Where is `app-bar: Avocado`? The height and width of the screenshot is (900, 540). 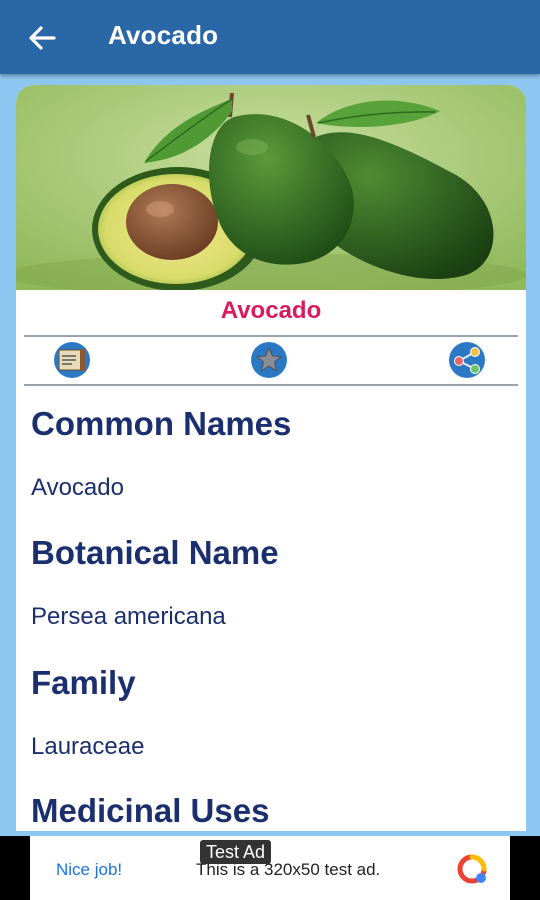
app-bar: Avocado is located at coordinates (270, 37).